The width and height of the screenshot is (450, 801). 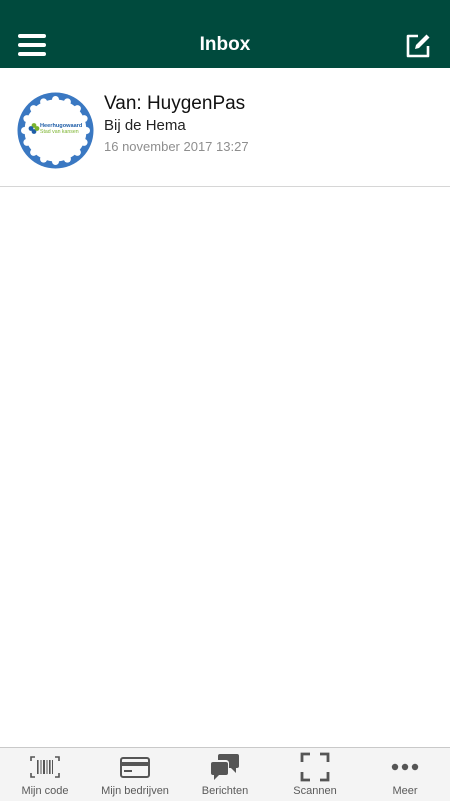 I want to click on chat-bubbles-icon, so click(x=225, y=767).